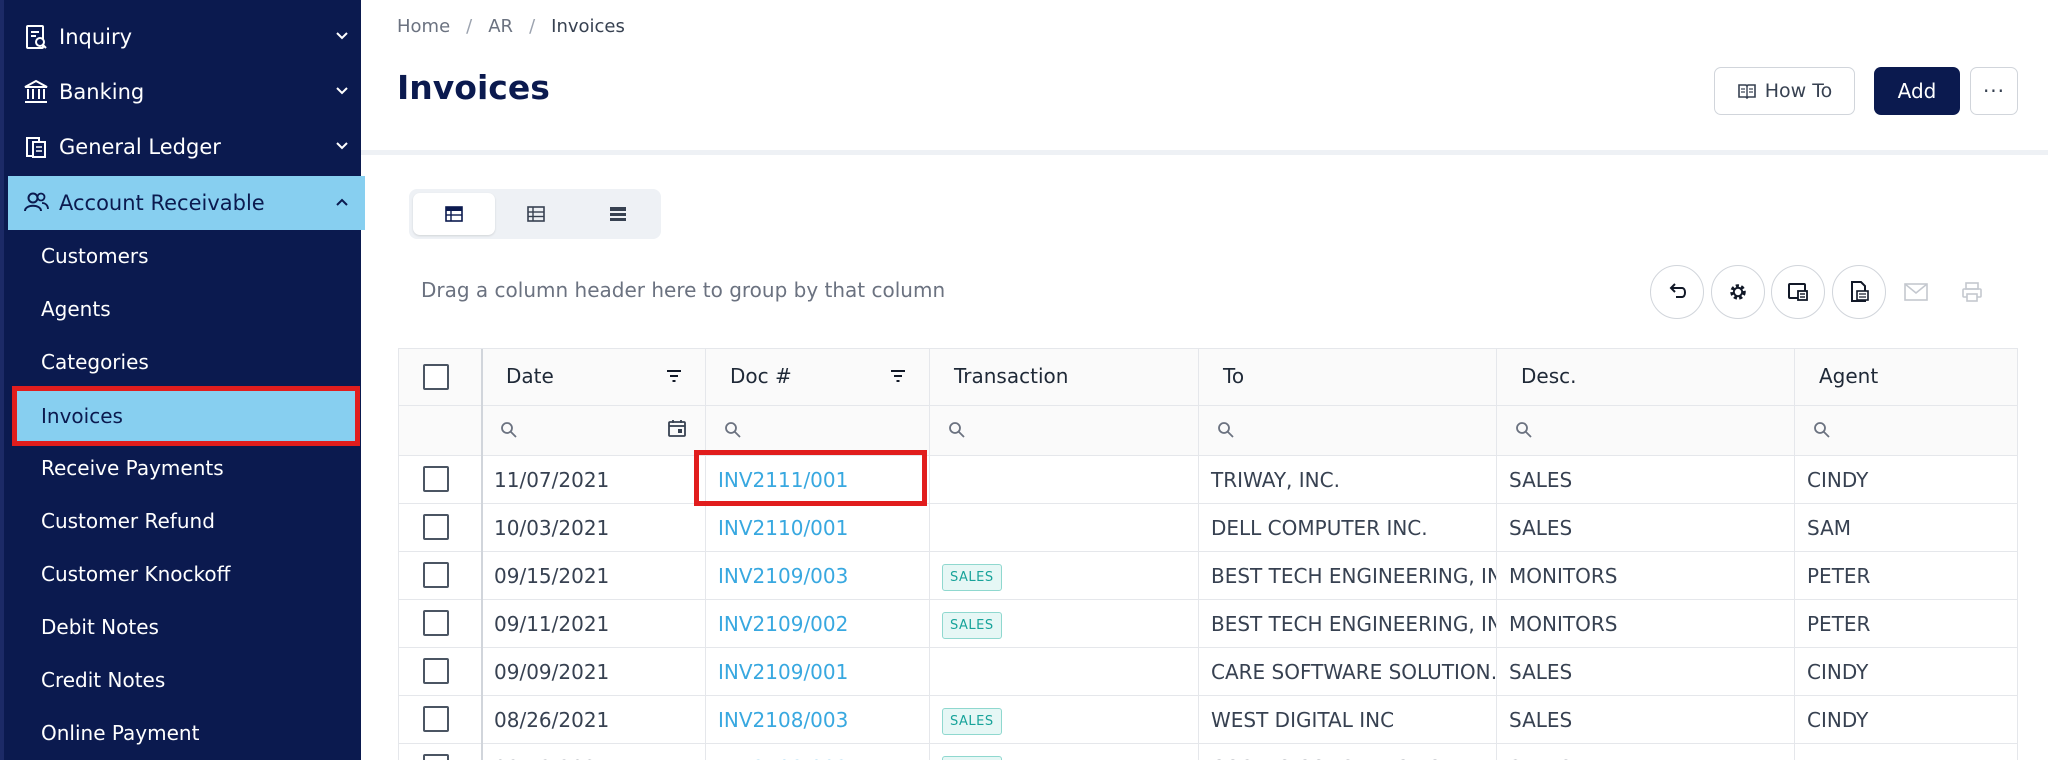 The image size is (2048, 760). What do you see at coordinates (817, 377) in the screenshot?
I see `column-header-doc: Doc #` at bounding box center [817, 377].